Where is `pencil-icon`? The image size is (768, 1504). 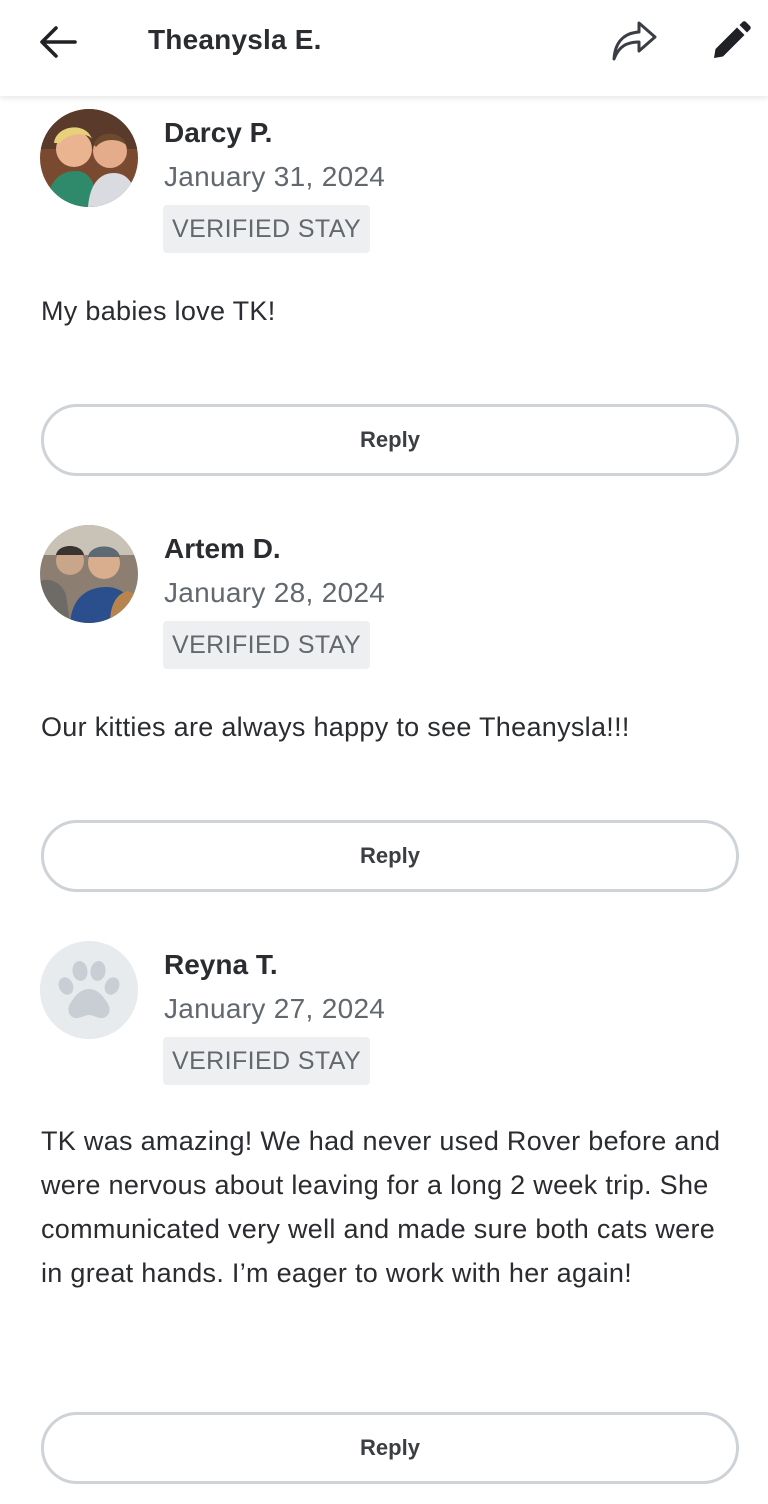 pencil-icon is located at coordinates (732, 39).